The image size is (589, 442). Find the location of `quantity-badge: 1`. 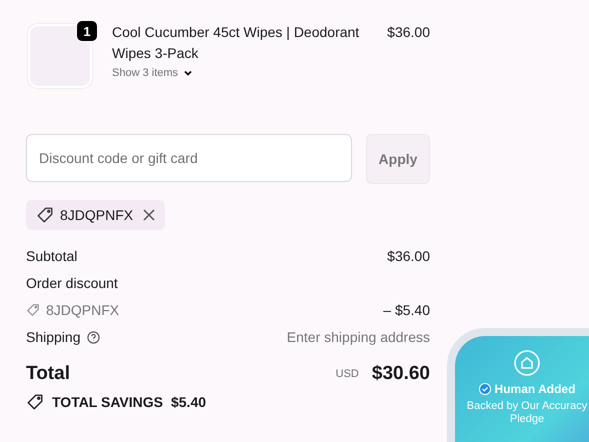

quantity-badge: 1 is located at coordinates (87, 31).